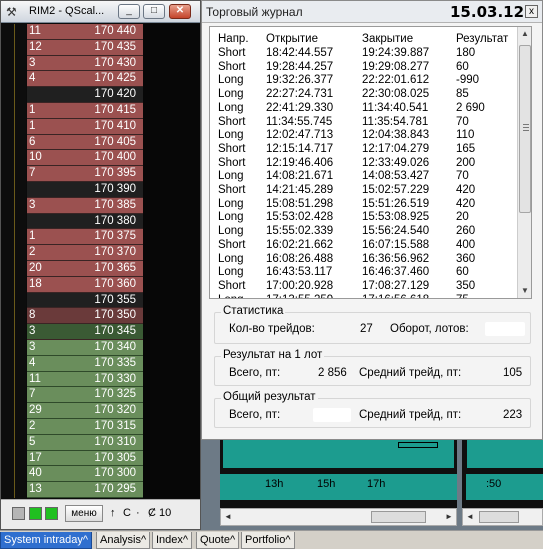 The height and width of the screenshot is (549, 543). I want to click on trade-row: Long 12:02:47.713 12:04:38.843 110, so click(364, 136).